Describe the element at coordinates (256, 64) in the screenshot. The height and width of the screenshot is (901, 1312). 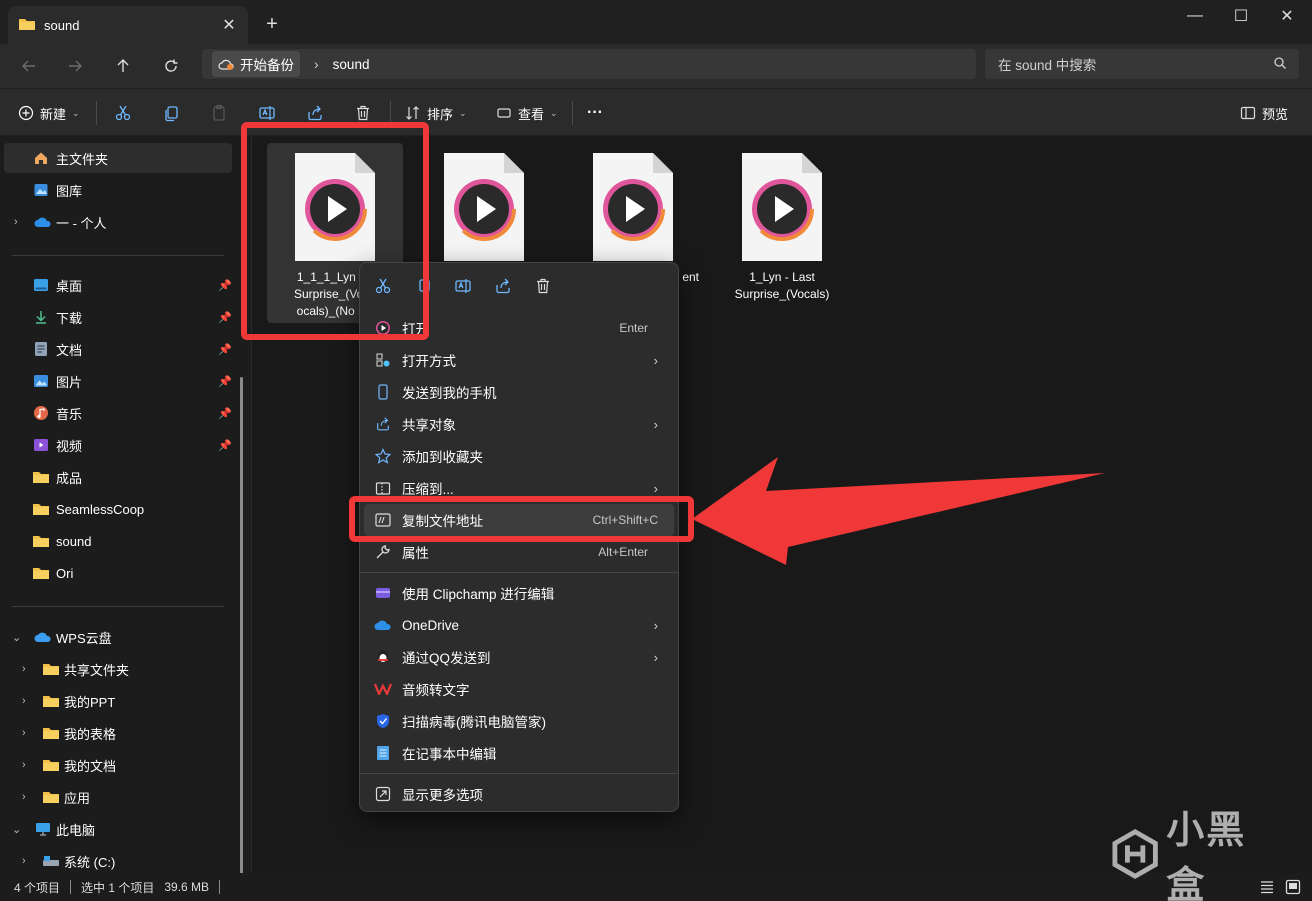
I see `breadcrumb-home: 开始备份` at that location.